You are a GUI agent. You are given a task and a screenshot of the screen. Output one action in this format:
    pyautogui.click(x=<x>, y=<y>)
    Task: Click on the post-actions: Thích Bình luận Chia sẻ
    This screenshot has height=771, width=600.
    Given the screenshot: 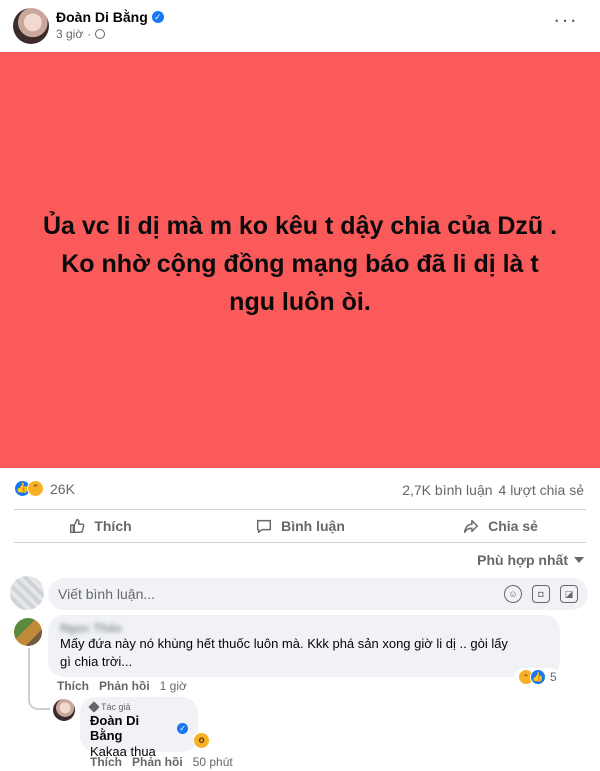 What is the action you would take?
    pyautogui.click(x=300, y=526)
    